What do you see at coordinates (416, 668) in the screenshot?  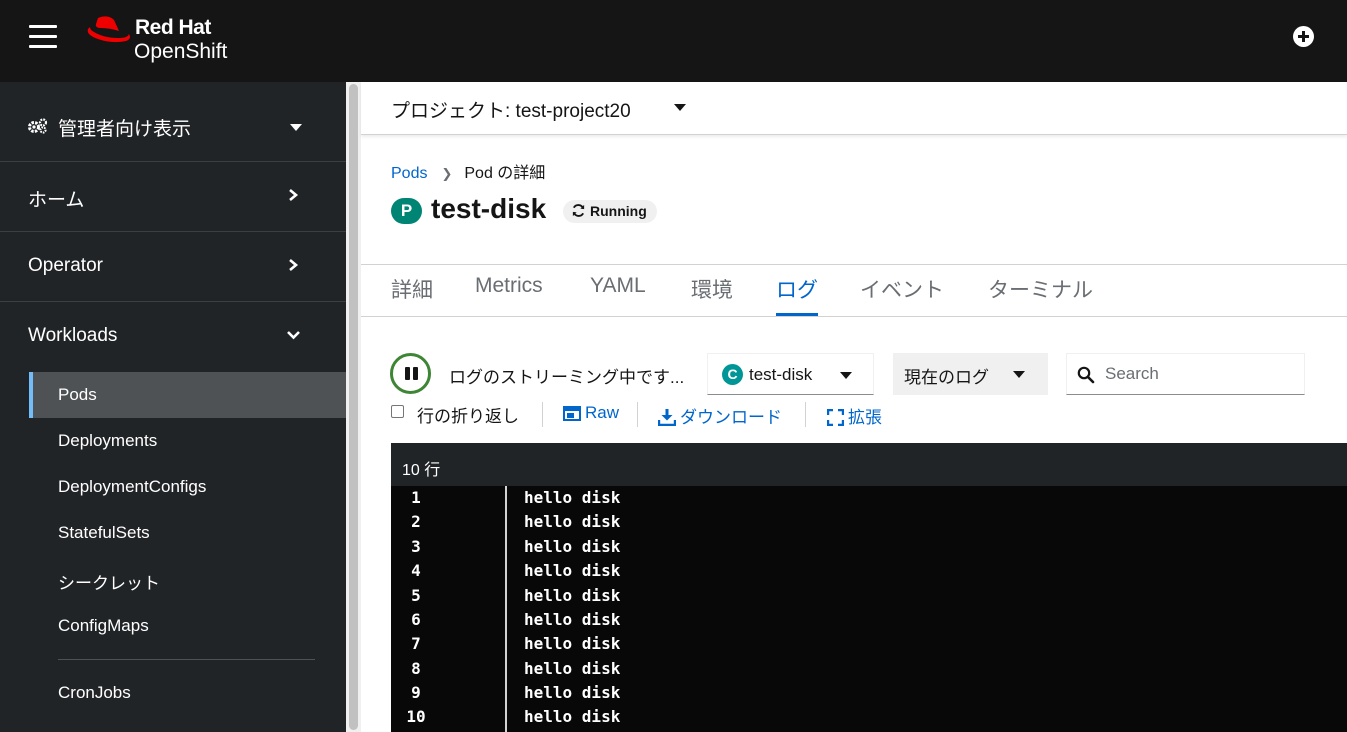 I see `log-line-number: 8` at bounding box center [416, 668].